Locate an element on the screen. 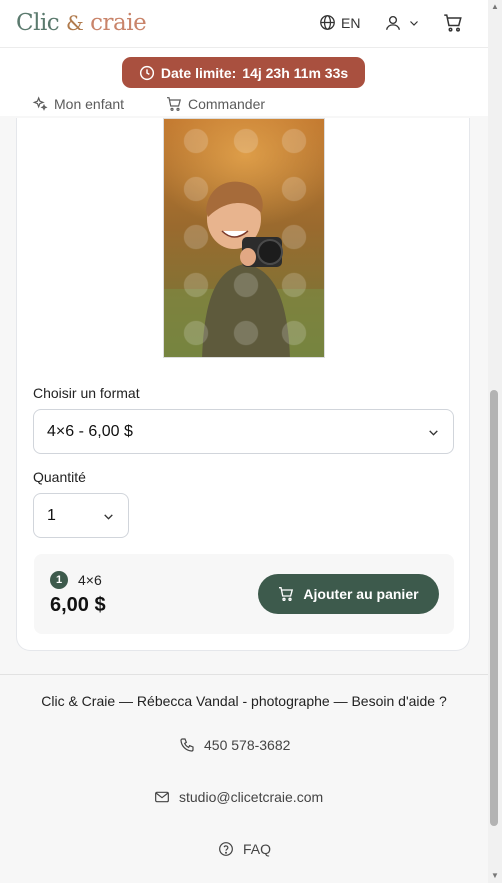  footer-email: studio@clicetcraie.com is located at coordinates (238, 797).